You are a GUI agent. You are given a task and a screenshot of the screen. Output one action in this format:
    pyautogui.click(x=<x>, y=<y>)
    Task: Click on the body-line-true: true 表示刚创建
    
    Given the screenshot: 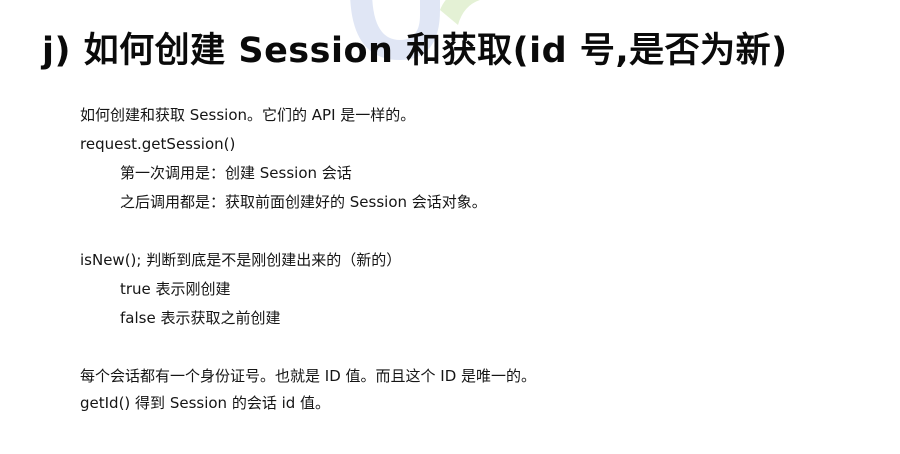 What is the action you would take?
    pyautogui.click(x=175, y=289)
    